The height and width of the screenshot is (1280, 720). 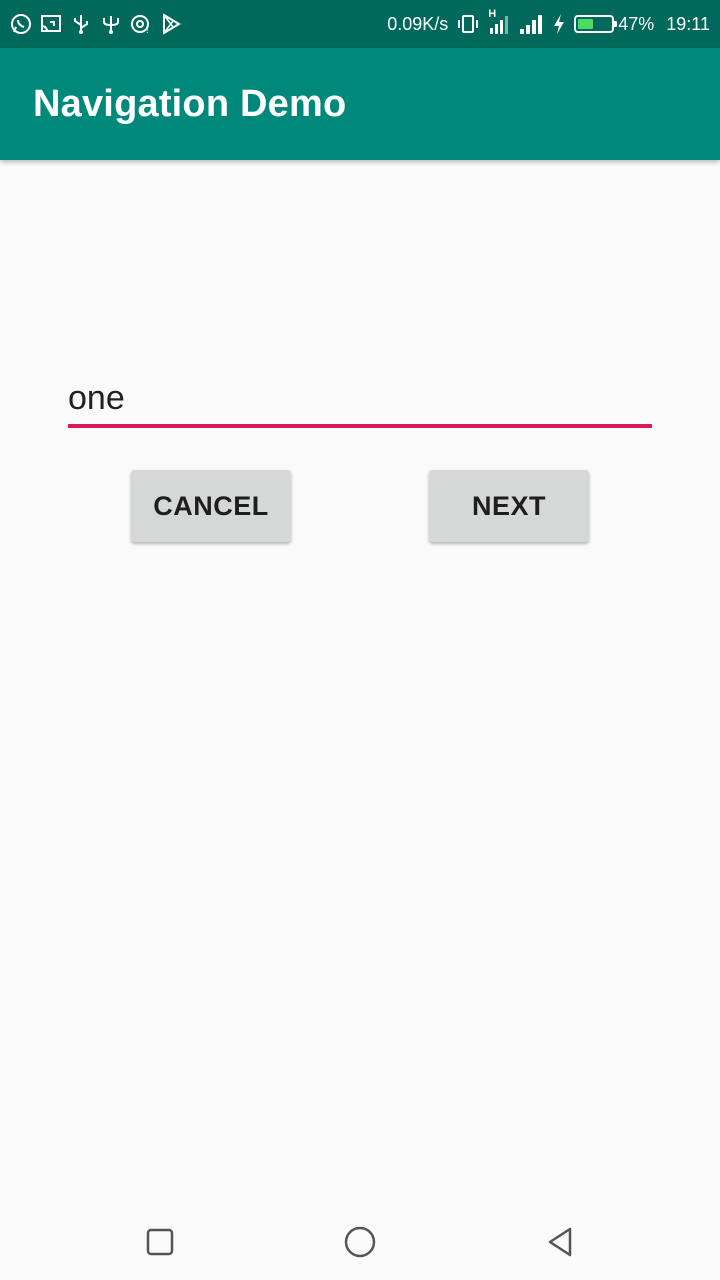 I want to click on charging-icon, so click(x=559, y=24).